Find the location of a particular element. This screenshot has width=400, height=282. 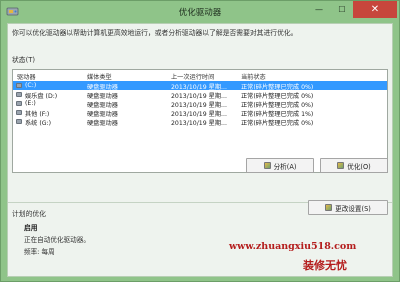

table-header: 驱动器 媒体类型 上一次运行时间 当前状态 is located at coordinates (200, 75).